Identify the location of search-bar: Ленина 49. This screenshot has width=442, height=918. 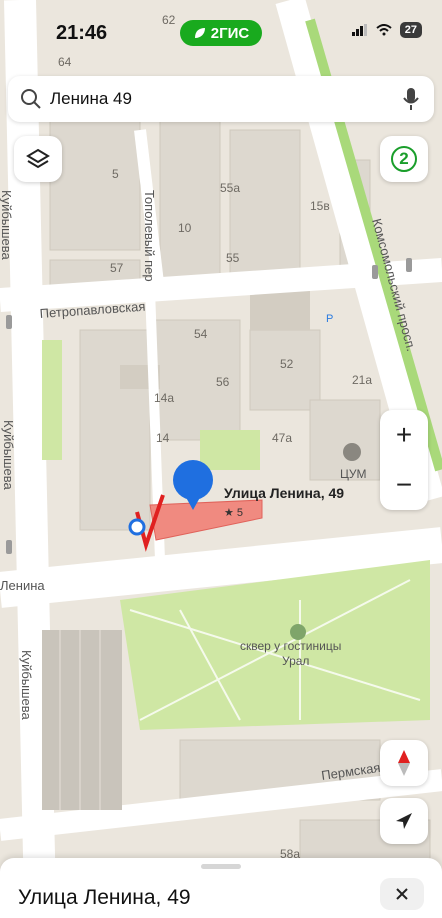
(221, 99).